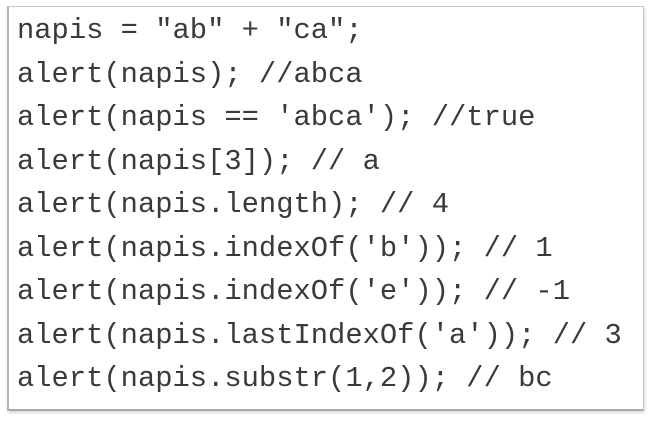 The width and height of the screenshot is (654, 422). What do you see at coordinates (285, 248) in the screenshot?
I see `code-line: alert(napis.indexOf('b')); // 1` at bounding box center [285, 248].